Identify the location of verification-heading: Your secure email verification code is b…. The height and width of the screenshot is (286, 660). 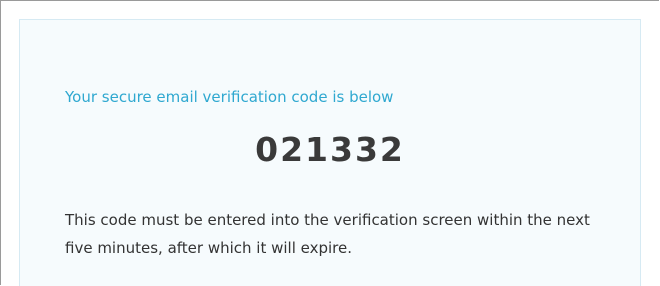
(229, 97).